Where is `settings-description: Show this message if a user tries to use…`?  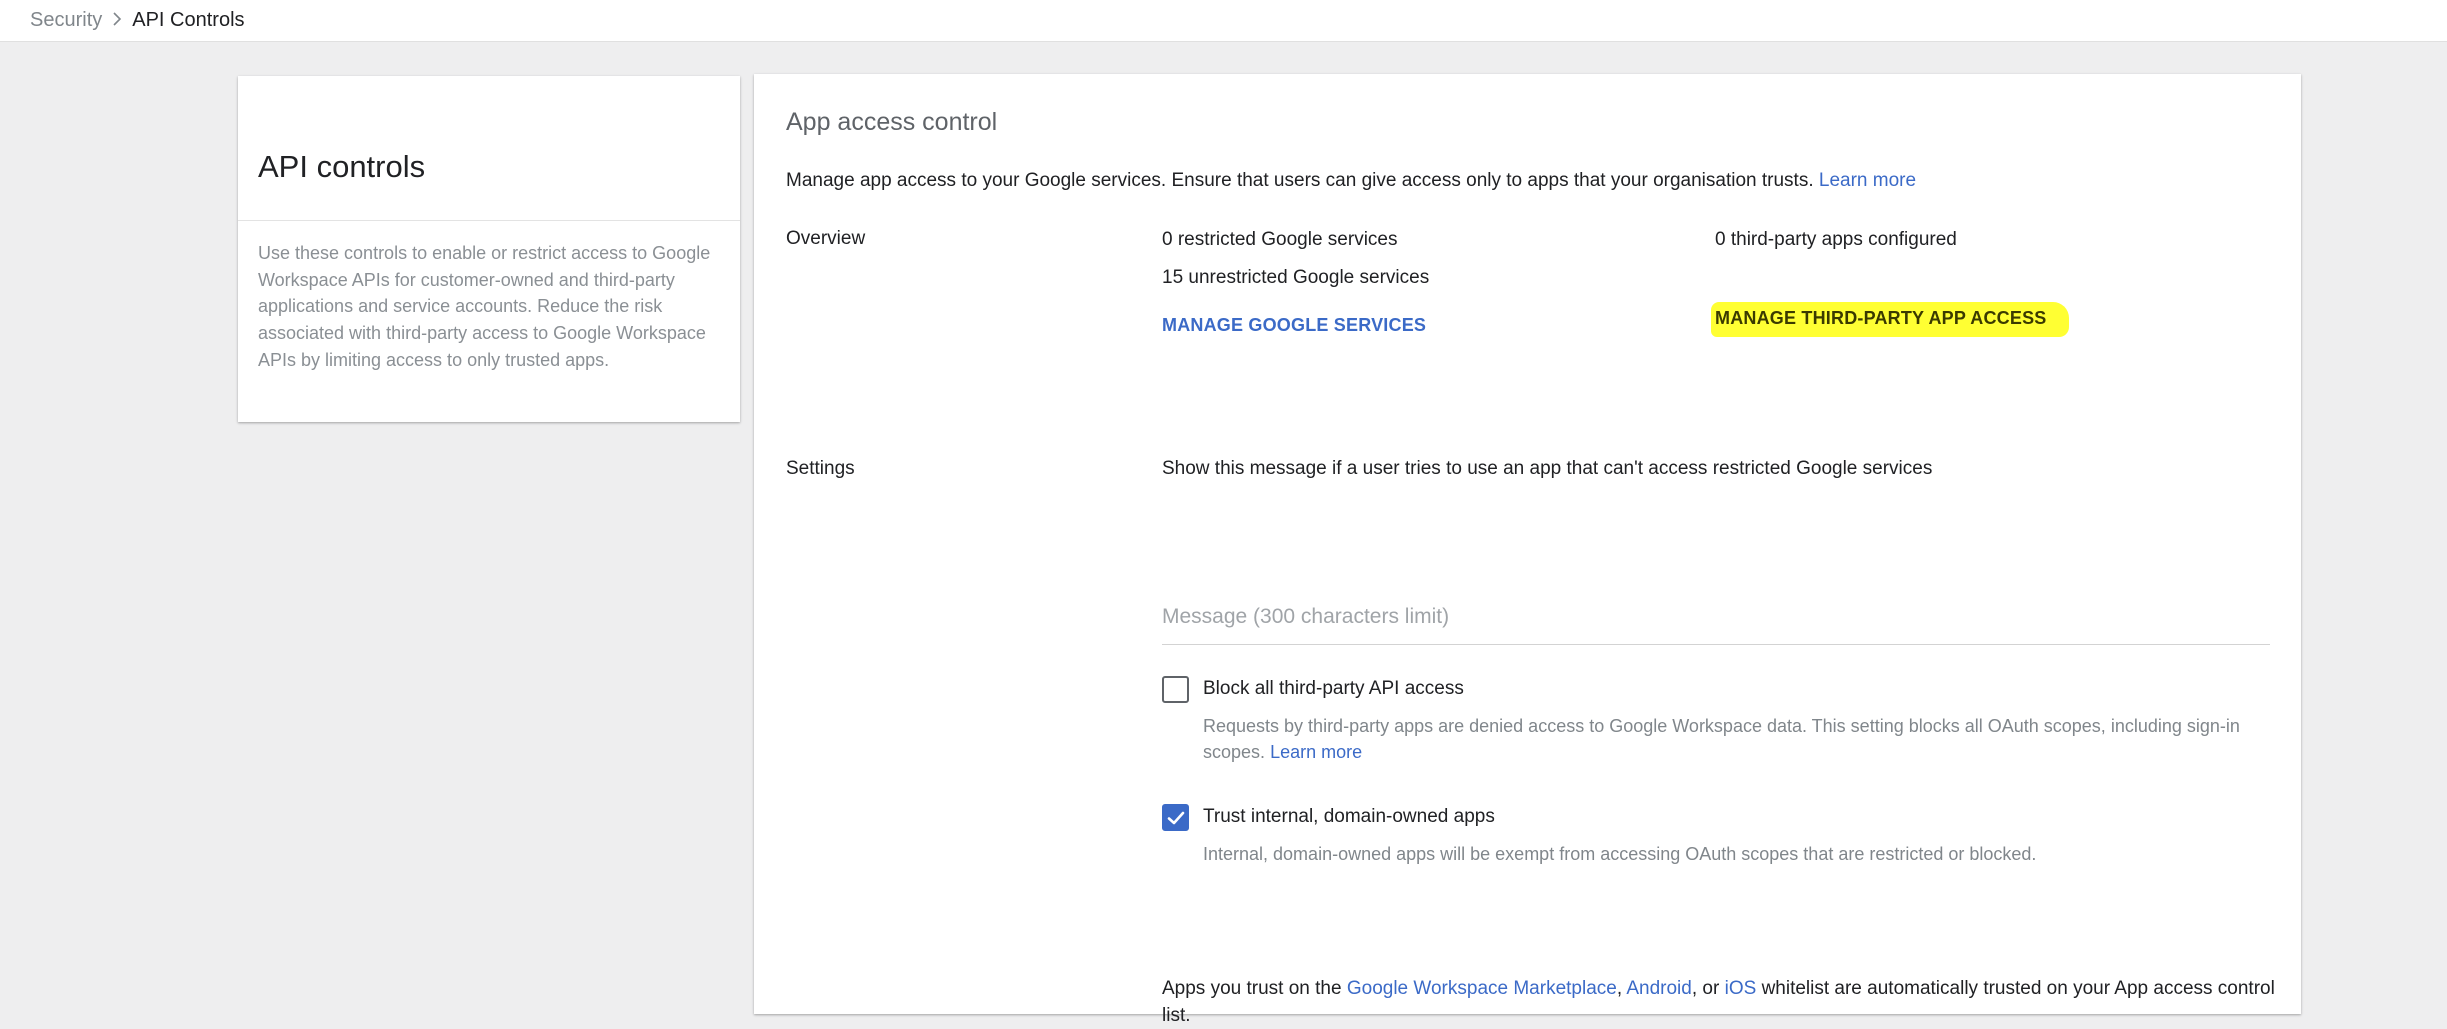
settings-description: Show this message if a user tries to use… is located at coordinates (1547, 468).